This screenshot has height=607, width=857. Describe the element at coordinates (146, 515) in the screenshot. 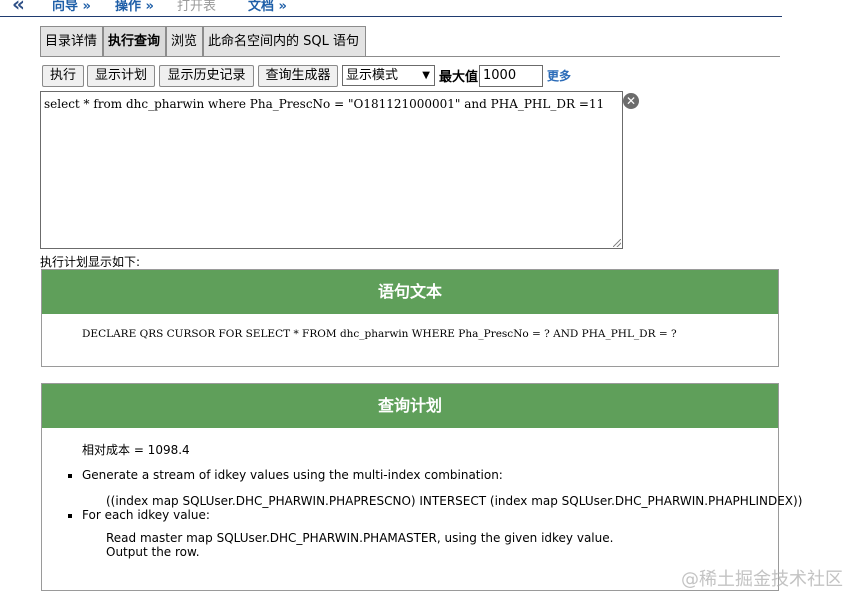

I see `plan-step-text: For each idkey value:` at that location.